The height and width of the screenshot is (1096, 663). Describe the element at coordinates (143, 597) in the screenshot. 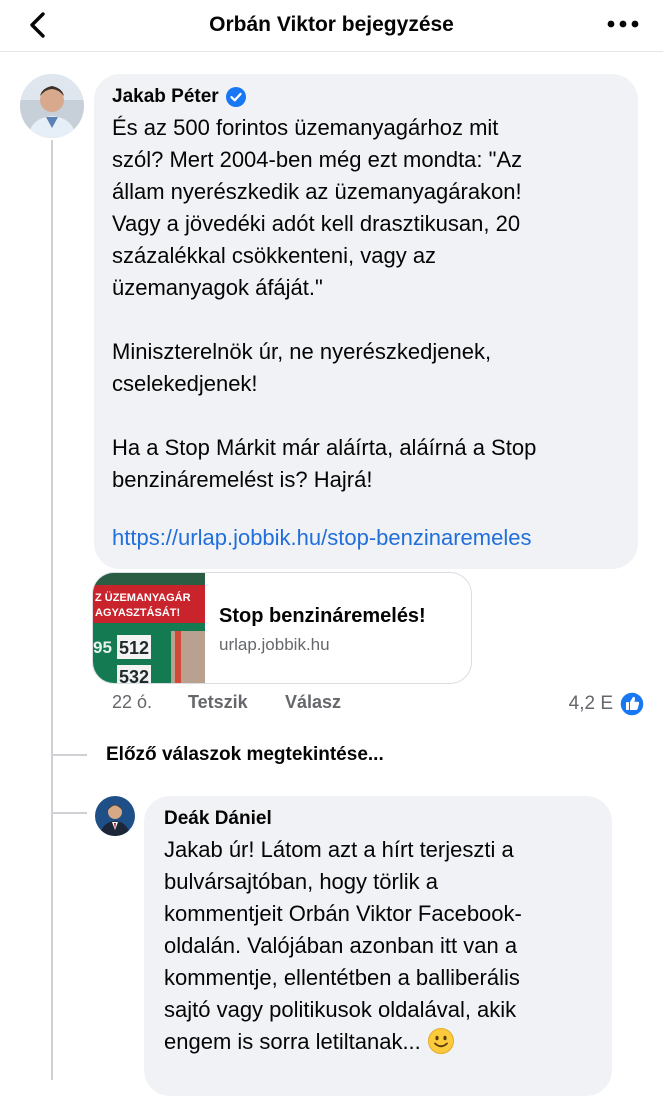

I see `preview-banner-line1: Z ÜZEMANYAGÁR` at that location.